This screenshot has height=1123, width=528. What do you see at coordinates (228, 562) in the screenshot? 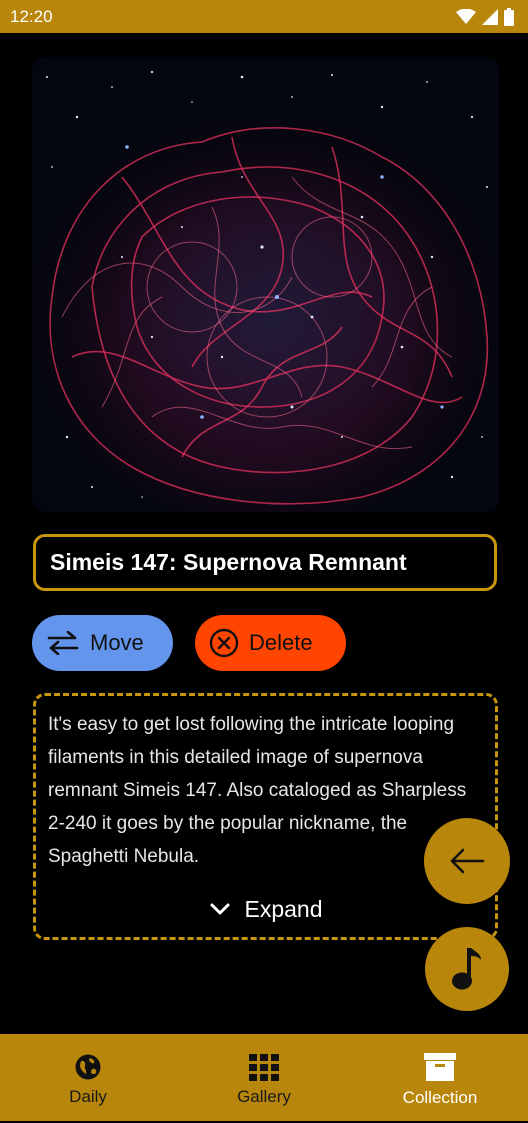
I see `title-text: Simeis 147: Supernova Remnant` at bounding box center [228, 562].